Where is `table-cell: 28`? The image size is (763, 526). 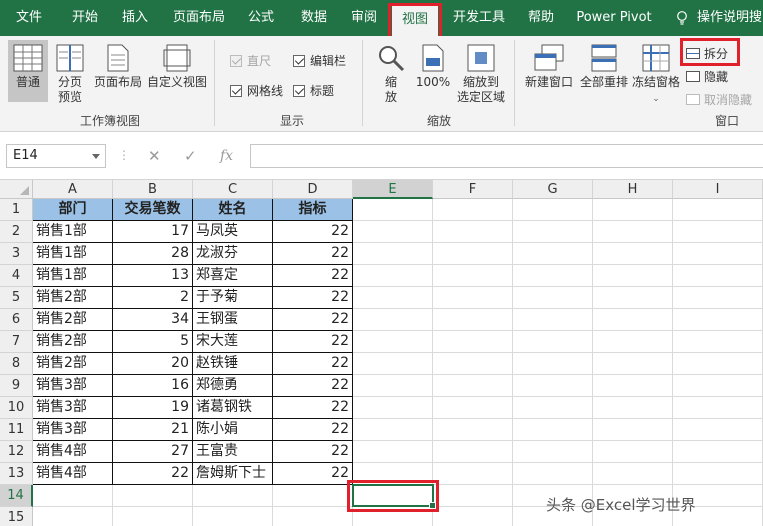
table-cell: 28 is located at coordinates (153, 254).